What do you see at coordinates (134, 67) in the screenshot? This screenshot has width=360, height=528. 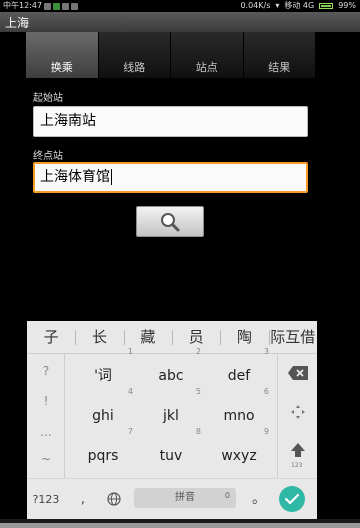 I see `tab-label: 线路` at bounding box center [134, 67].